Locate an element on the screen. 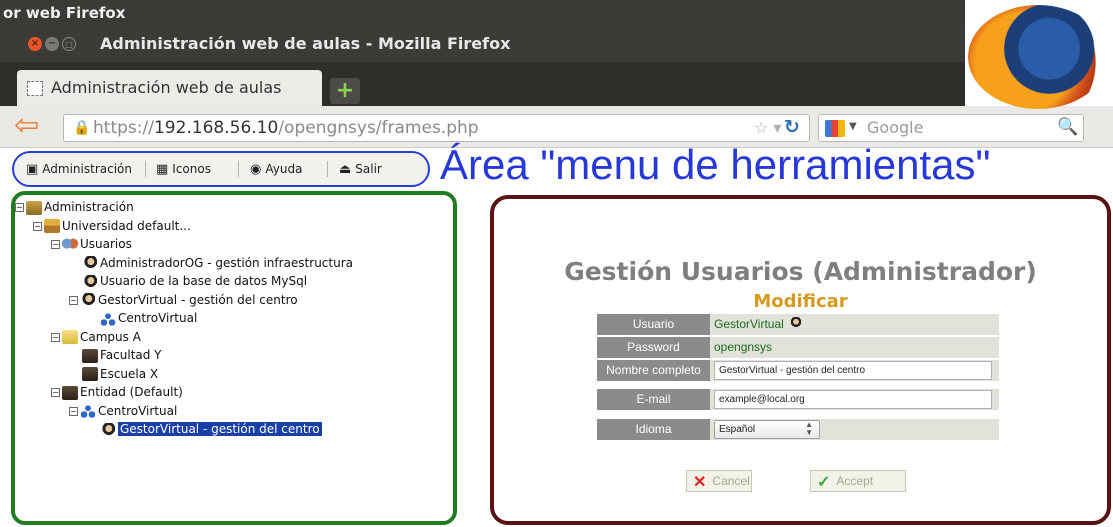 The height and width of the screenshot is (527, 1113). help-icon: ◉ is located at coordinates (256, 169).